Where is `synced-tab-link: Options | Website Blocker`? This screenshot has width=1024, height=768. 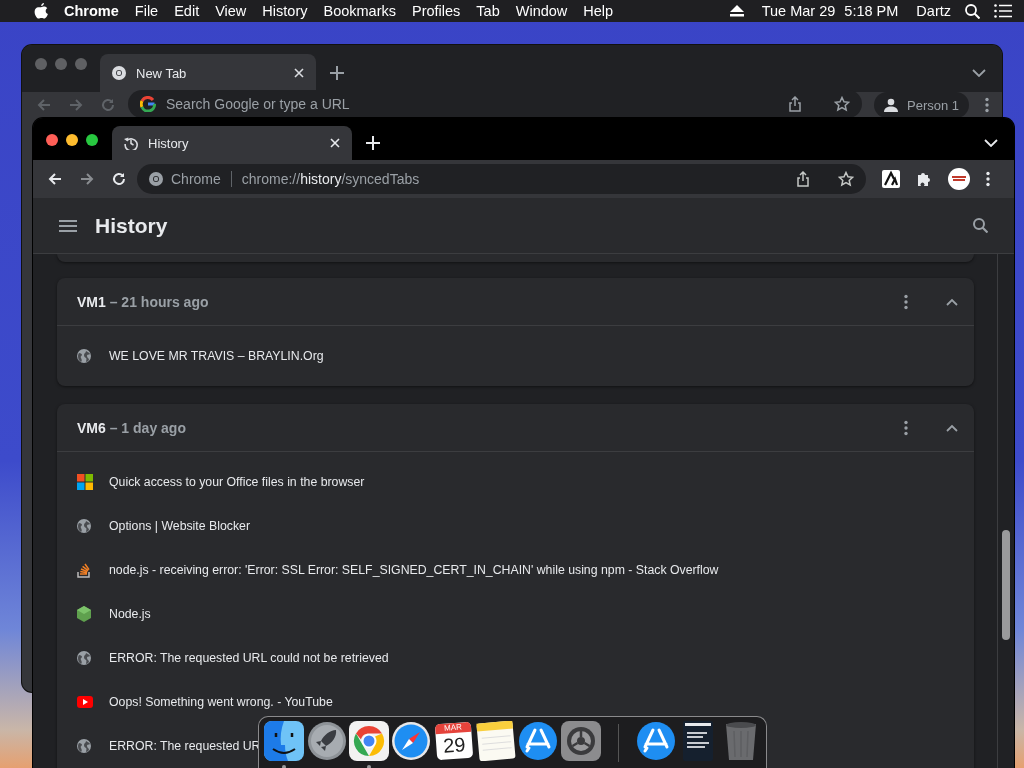
synced-tab-link: Options | Website Blocker is located at coordinates (180, 526).